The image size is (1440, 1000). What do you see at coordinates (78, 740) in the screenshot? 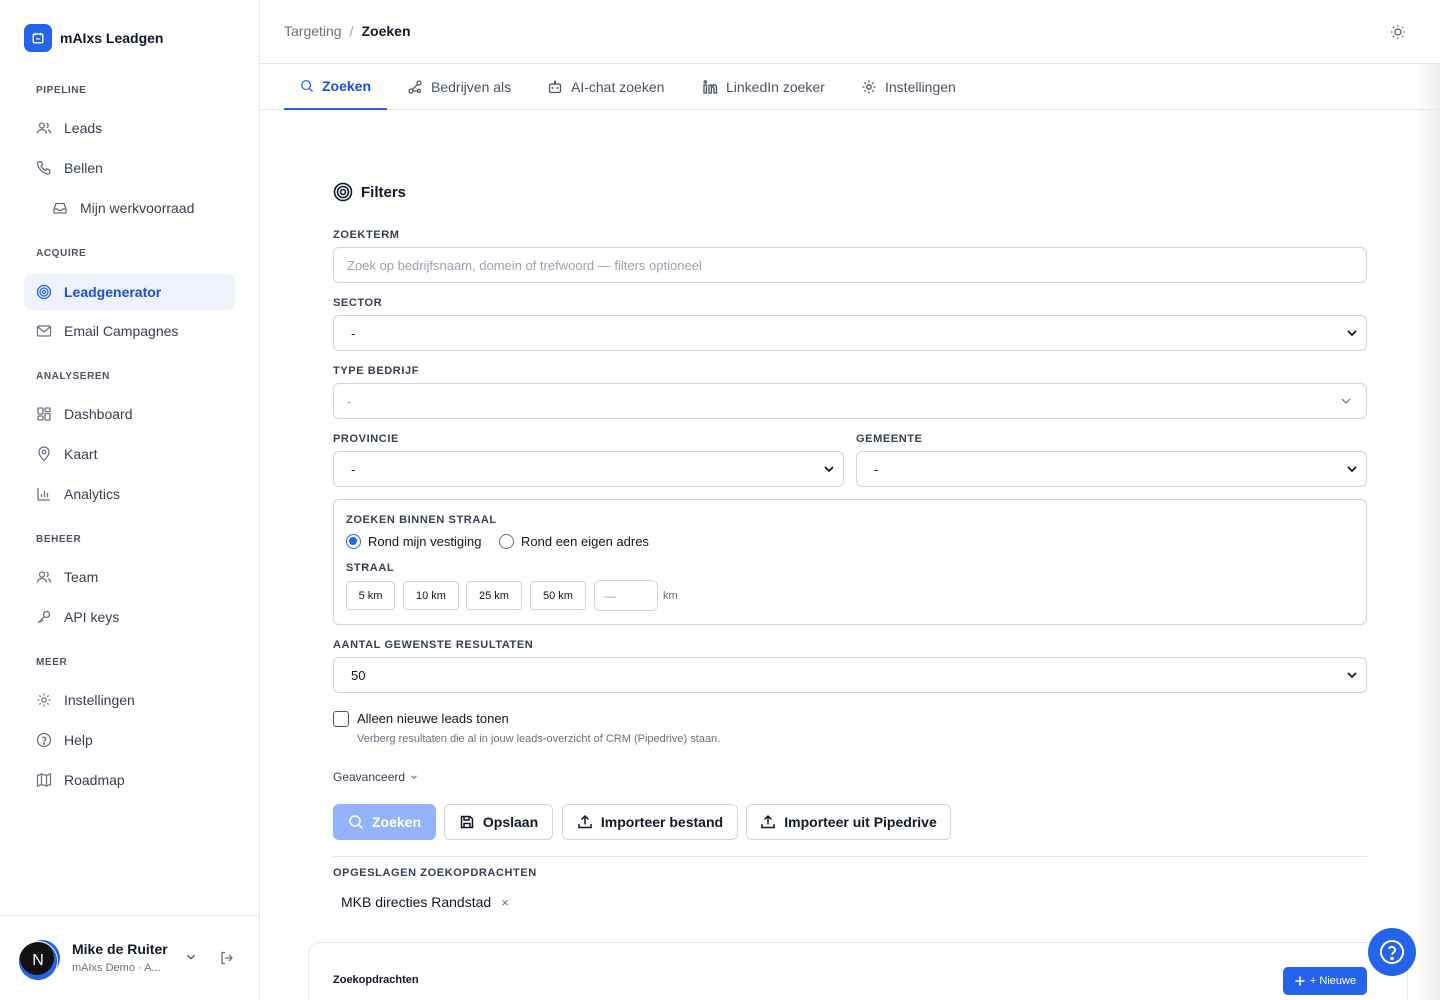
I see `sidebar-item-label: Help` at bounding box center [78, 740].